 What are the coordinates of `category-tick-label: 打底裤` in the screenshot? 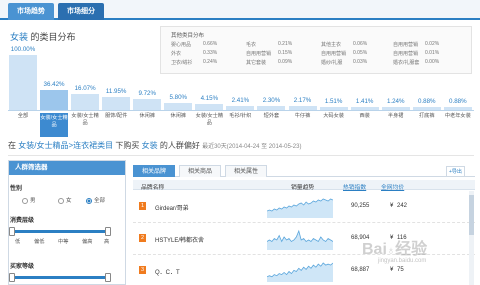 It's located at (427, 116).